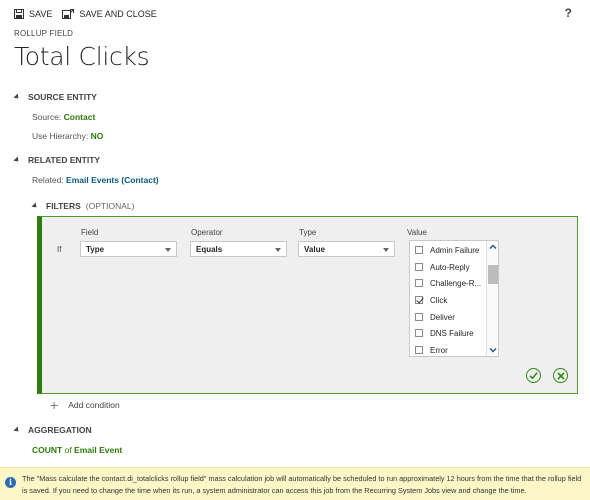  I want to click on type-select-value: Value, so click(314, 249).